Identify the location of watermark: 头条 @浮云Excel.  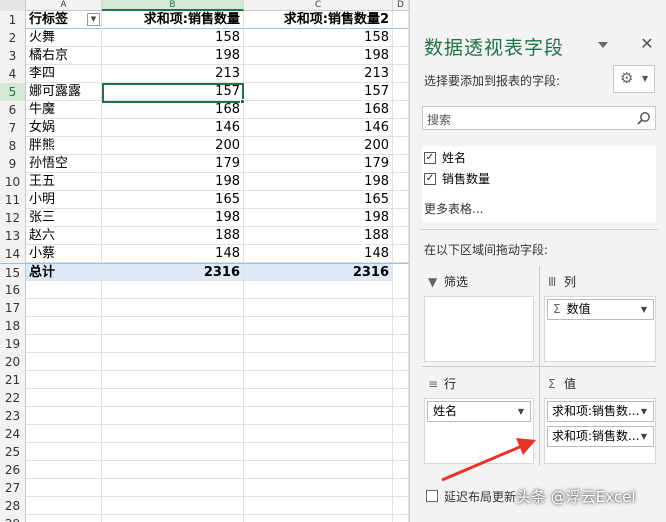
(576, 497).